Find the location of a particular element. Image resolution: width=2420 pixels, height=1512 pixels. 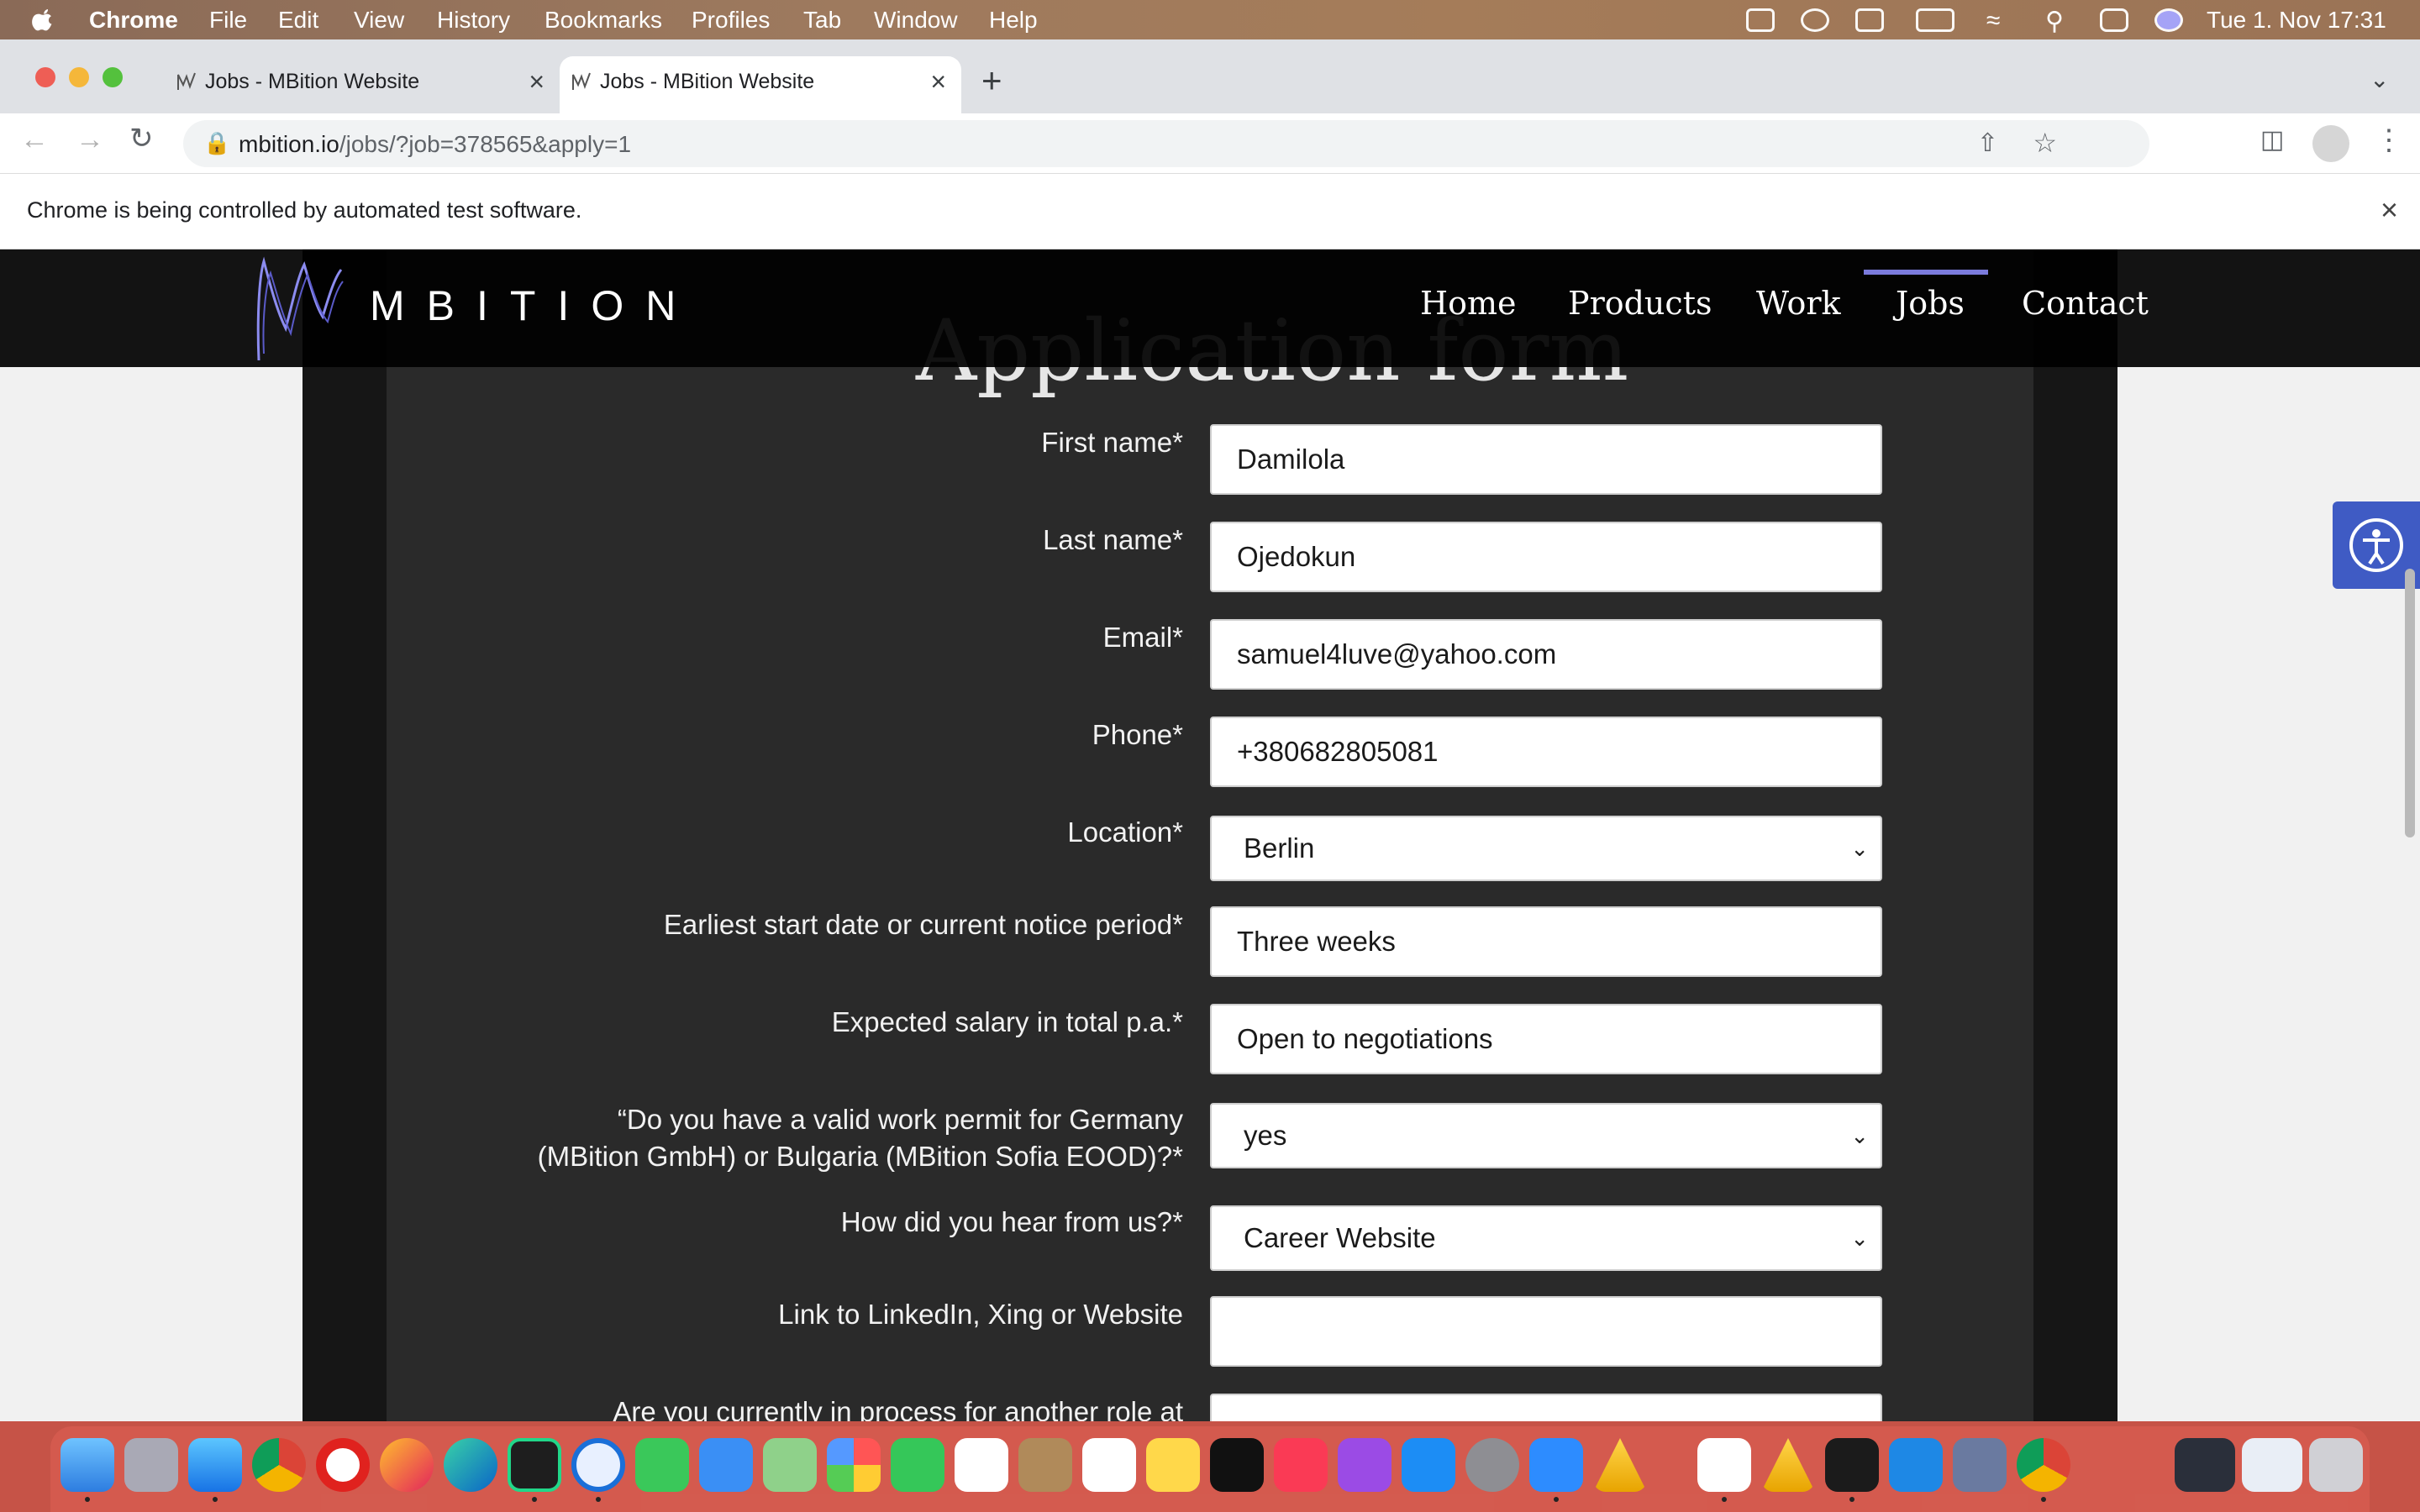

safari-icon is located at coordinates (215, 1465).